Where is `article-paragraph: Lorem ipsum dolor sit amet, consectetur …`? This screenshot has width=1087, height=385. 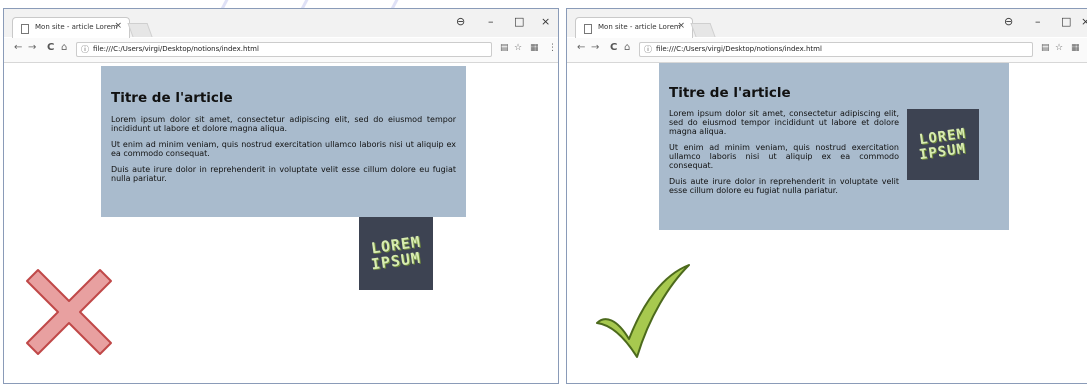
article-paragraph: Lorem ipsum dolor sit amet, consectetur … is located at coordinates (283, 124).